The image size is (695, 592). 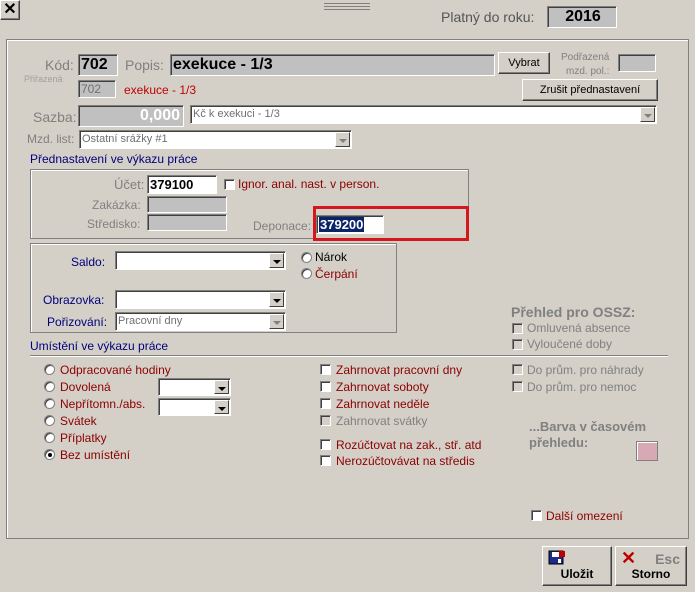 I want to click on stredisko-label: Středisko:, so click(x=114, y=224).